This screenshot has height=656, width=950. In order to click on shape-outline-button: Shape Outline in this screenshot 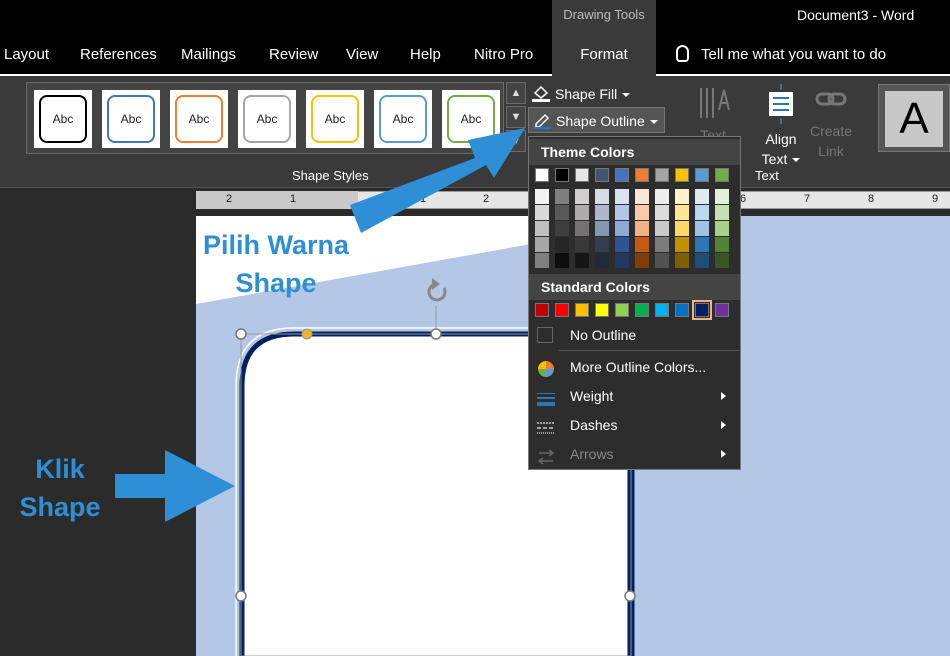, I will do `click(596, 120)`.